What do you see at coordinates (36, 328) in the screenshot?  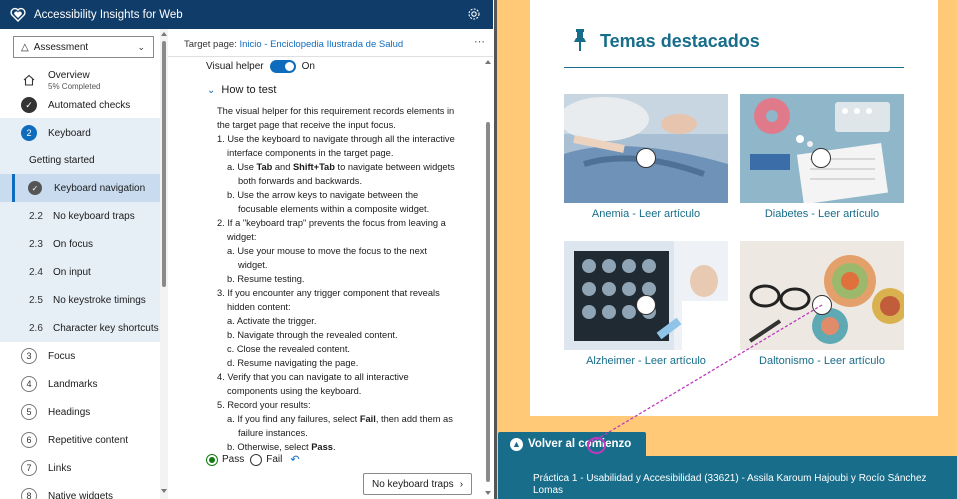 I see `nav-subitem-number: 2.6` at bounding box center [36, 328].